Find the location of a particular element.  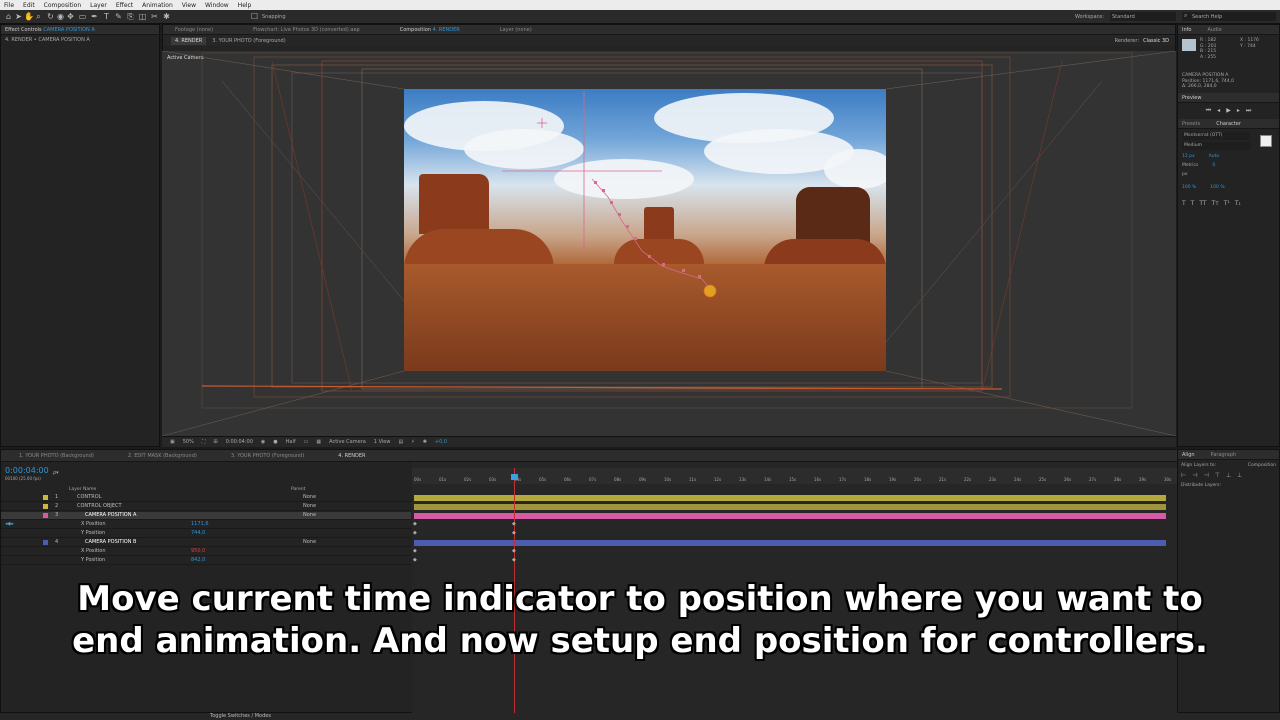

all-caps-icon: TT is located at coordinates (1202, 203).